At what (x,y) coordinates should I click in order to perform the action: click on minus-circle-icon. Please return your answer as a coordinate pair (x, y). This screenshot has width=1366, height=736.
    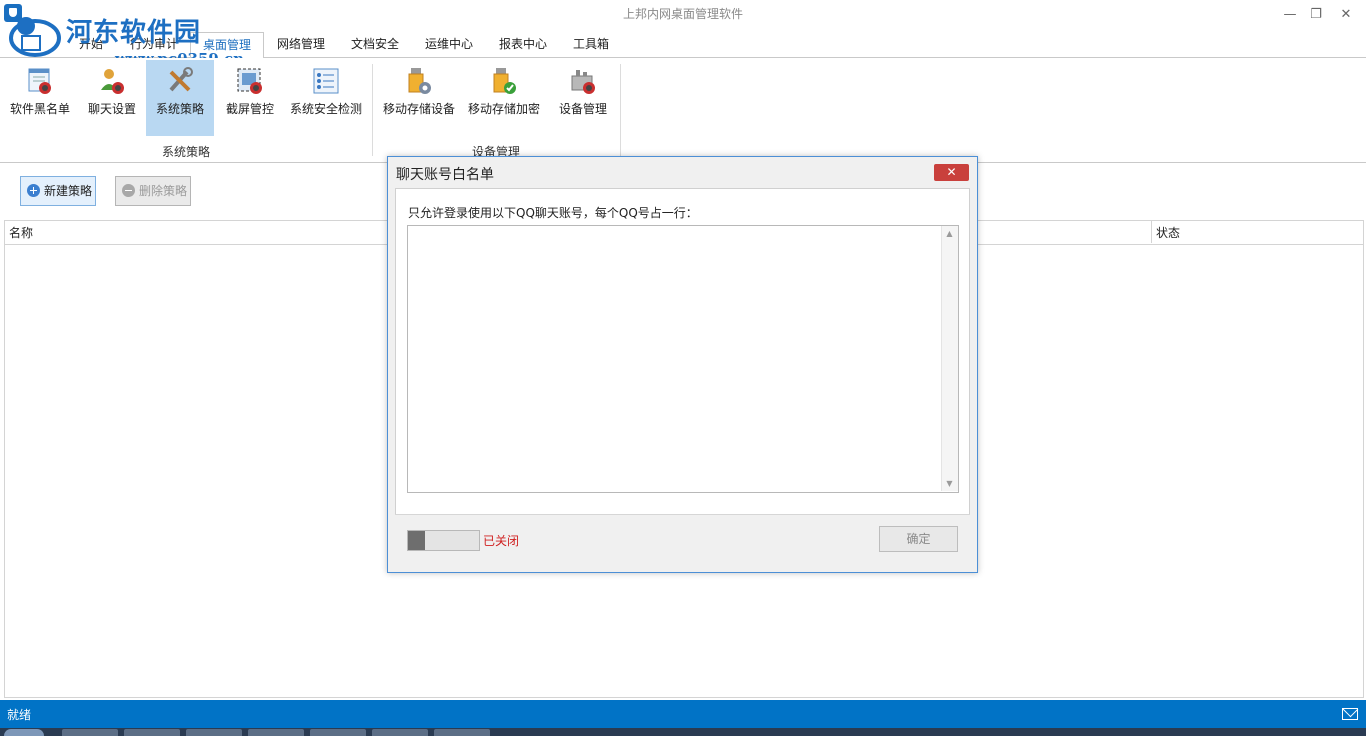
    Looking at the image, I should click on (128, 190).